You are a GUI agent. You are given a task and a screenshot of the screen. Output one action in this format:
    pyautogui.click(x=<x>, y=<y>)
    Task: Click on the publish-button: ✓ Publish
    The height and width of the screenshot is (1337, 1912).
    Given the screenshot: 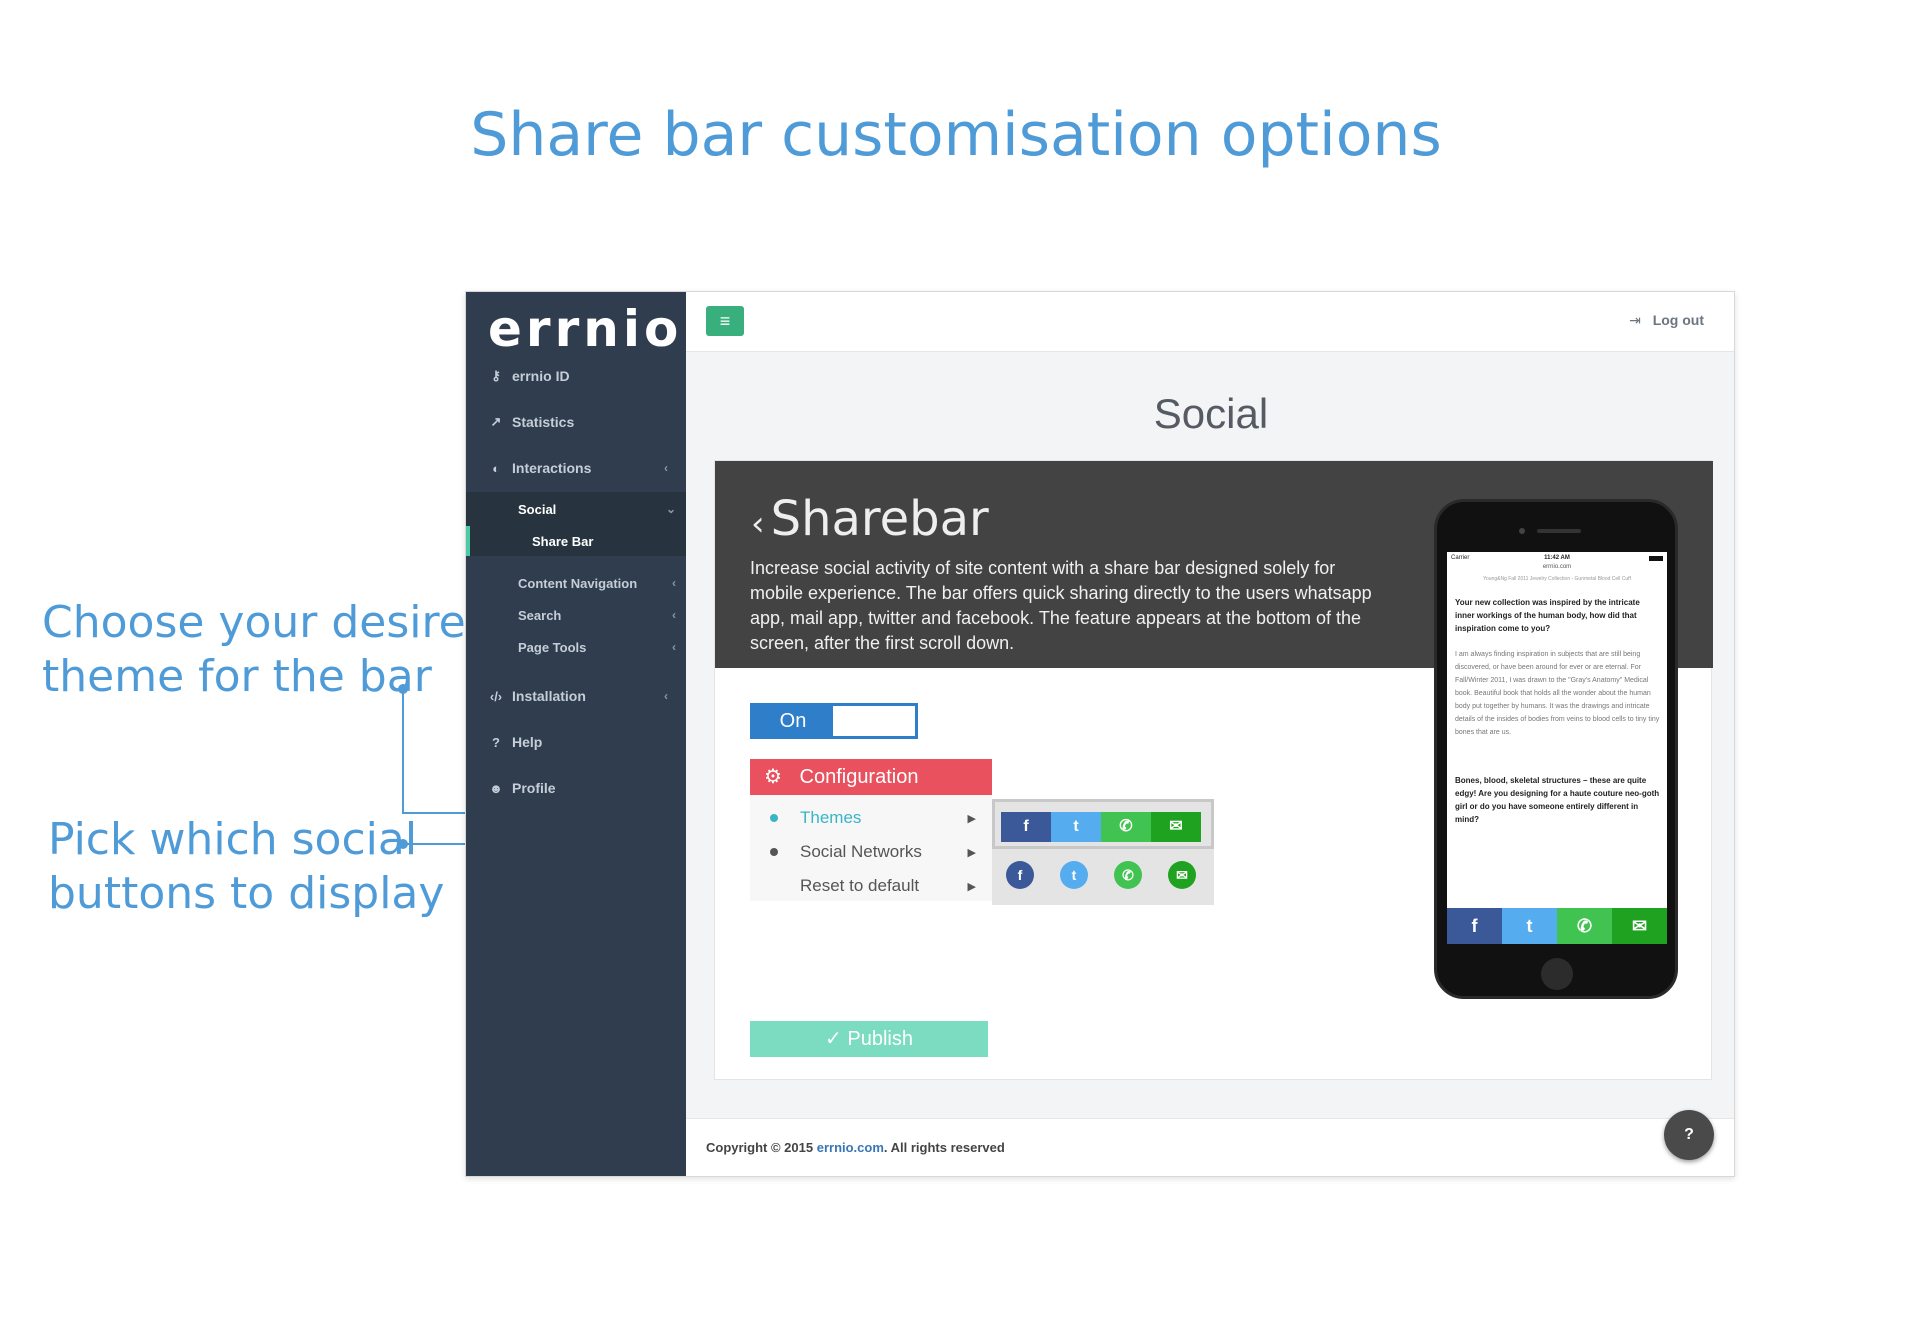 What is the action you would take?
    pyautogui.click(x=869, y=1039)
    